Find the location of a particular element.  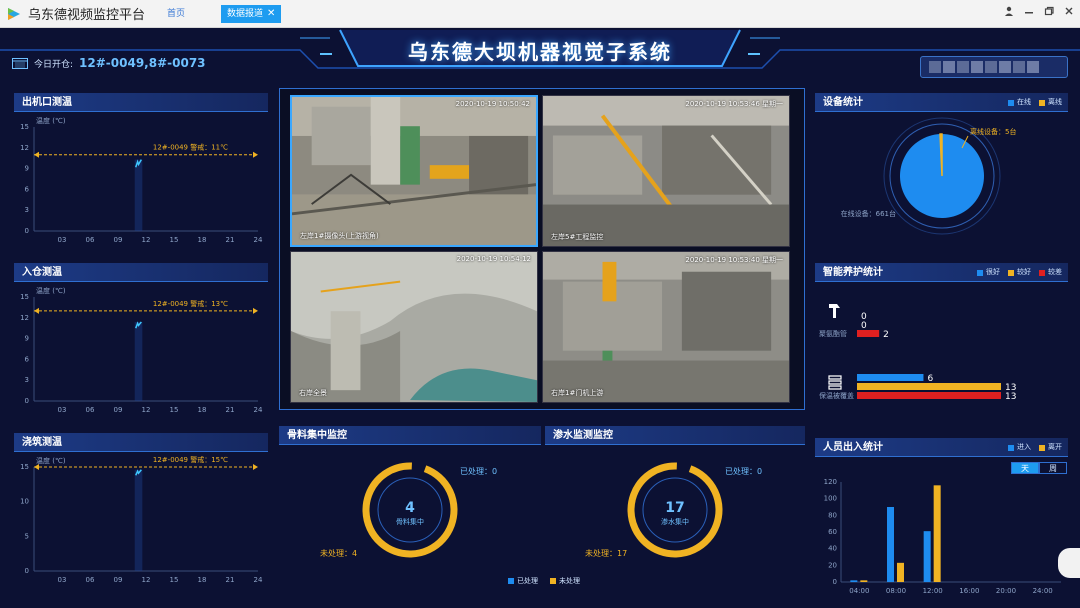

today-open-label: 今日开仓: is located at coordinates (54, 64).